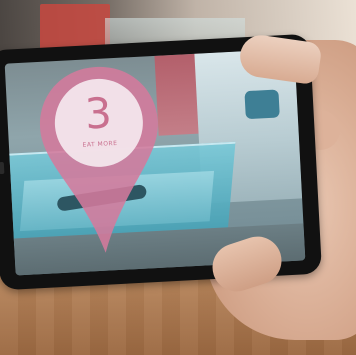 The height and width of the screenshot is (355, 356). What do you see at coordinates (2, 168) in the screenshot?
I see `phone-camera` at bounding box center [2, 168].